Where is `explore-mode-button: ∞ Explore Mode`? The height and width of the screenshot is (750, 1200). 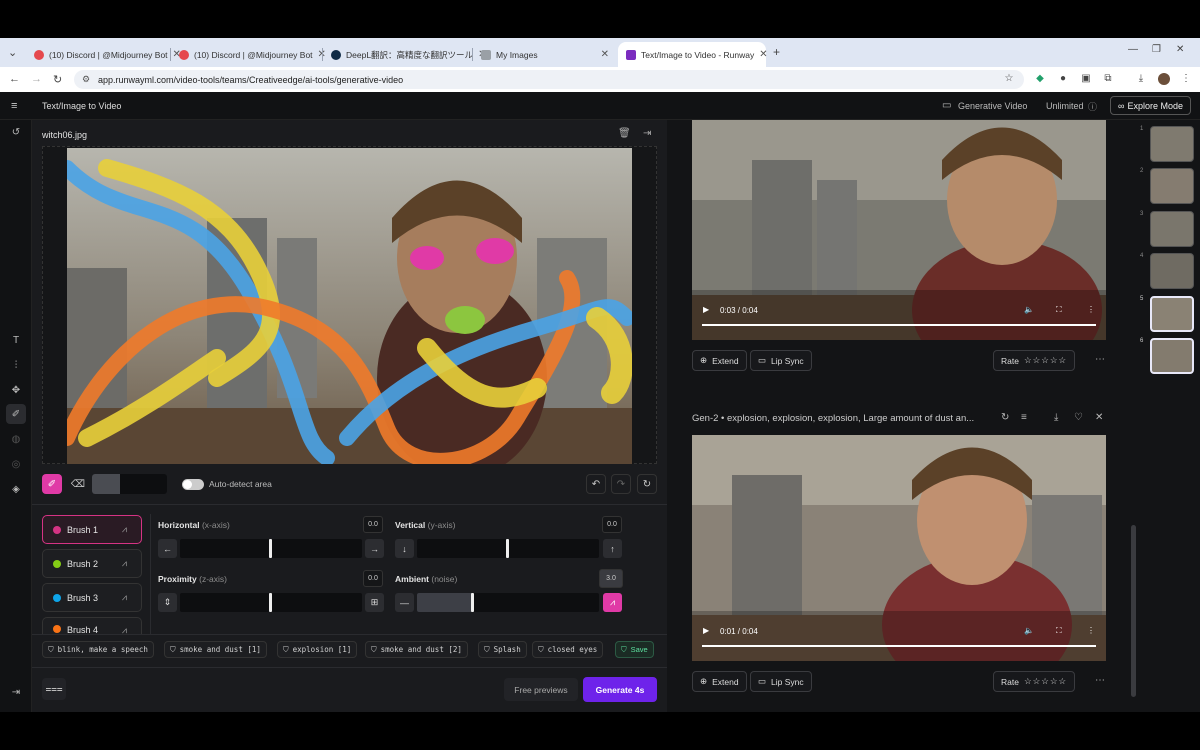
explore-mode-button: ∞ Explore Mode is located at coordinates (1150, 105).